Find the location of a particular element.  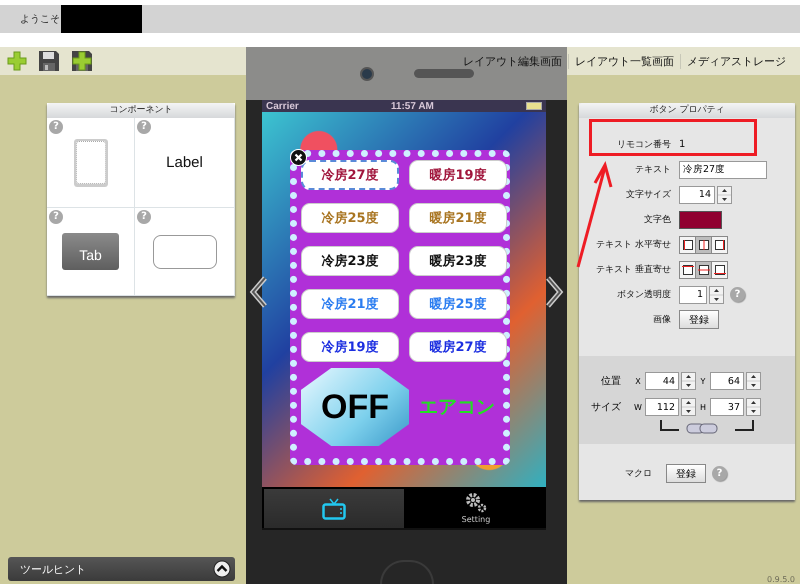

number-field: 14 is located at coordinates (697, 195).